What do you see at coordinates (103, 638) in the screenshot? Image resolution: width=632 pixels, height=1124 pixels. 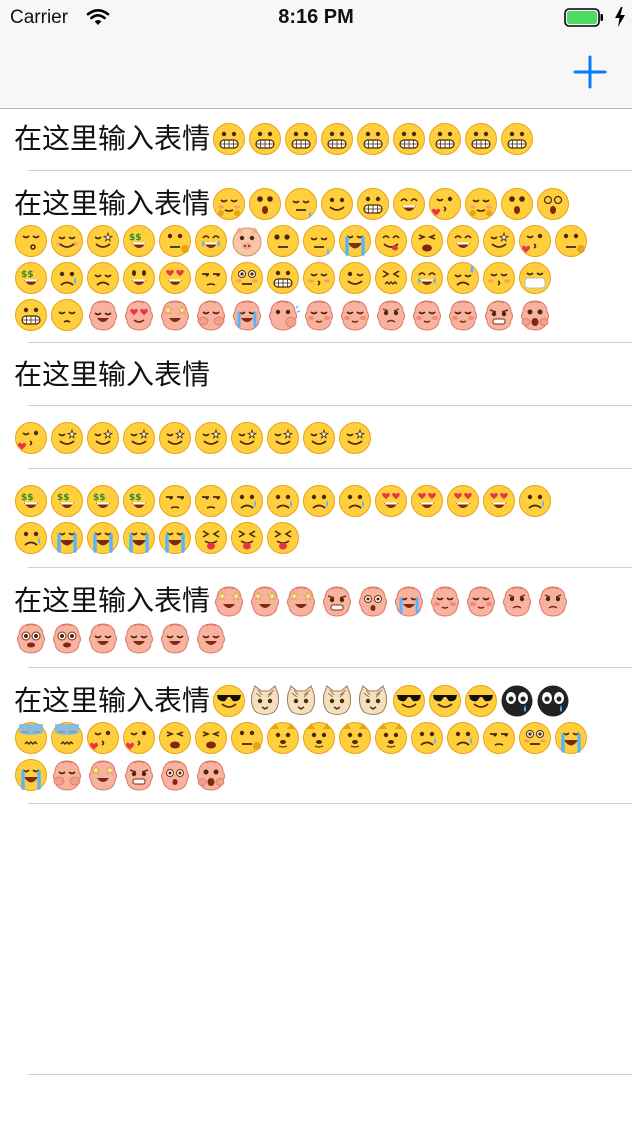 I see `pink-grin-icon` at bounding box center [103, 638].